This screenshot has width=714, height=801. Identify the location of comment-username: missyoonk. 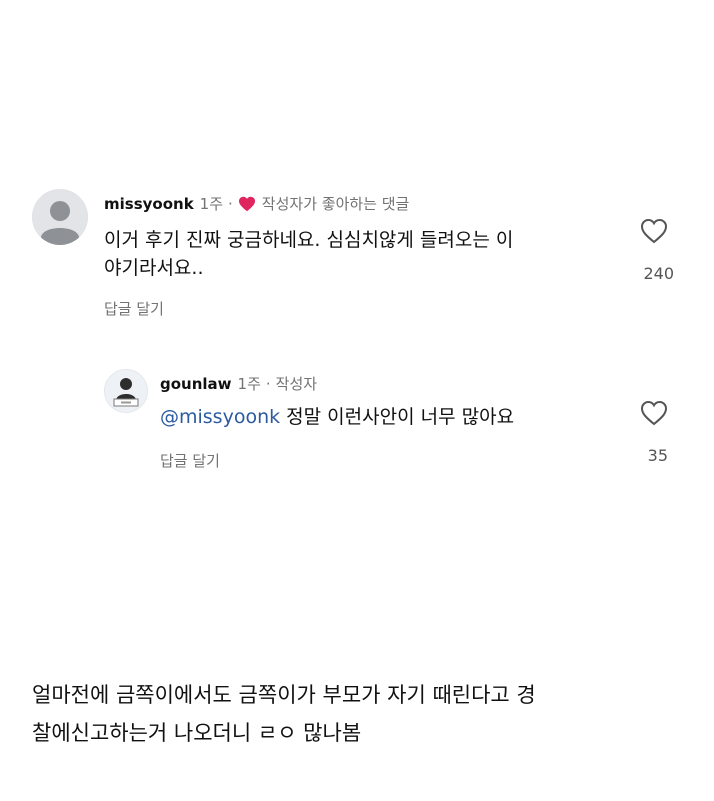
(149, 204).